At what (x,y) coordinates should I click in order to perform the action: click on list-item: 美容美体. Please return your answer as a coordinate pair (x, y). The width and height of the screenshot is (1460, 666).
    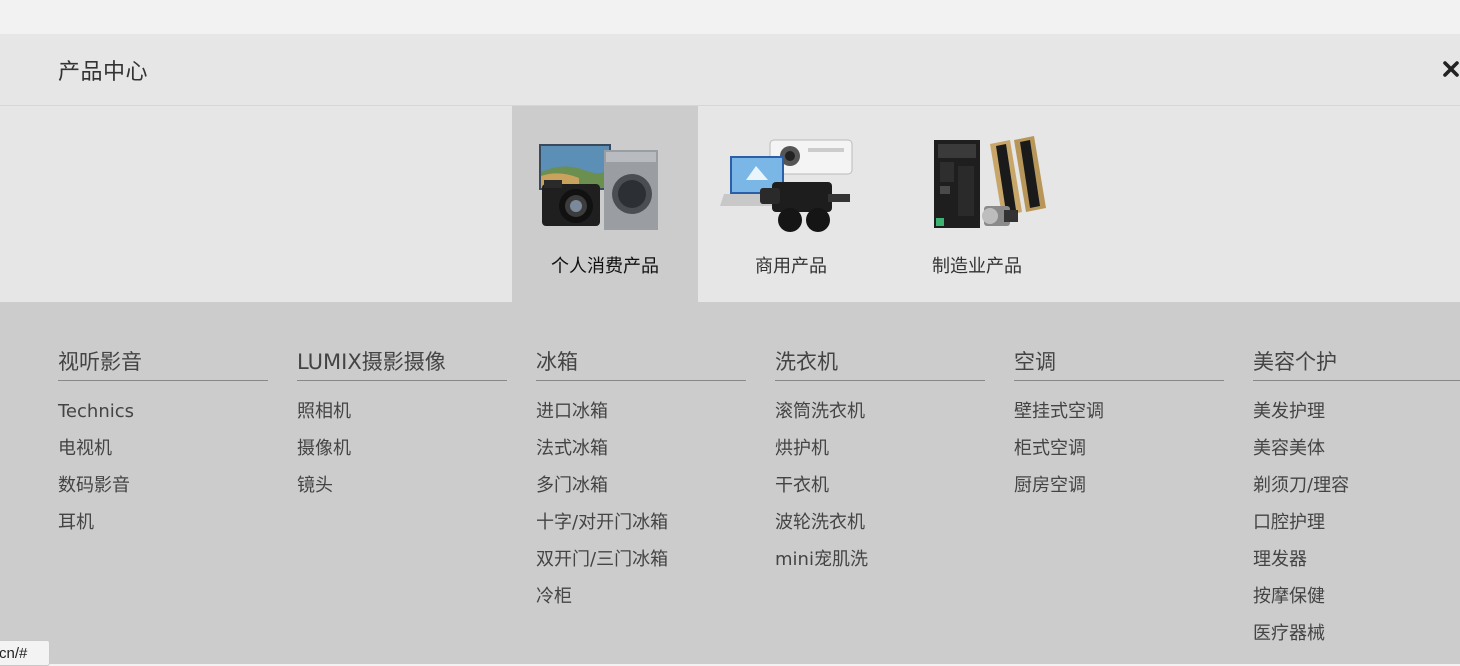
    Looking at the image, I should click on (1356, 448).